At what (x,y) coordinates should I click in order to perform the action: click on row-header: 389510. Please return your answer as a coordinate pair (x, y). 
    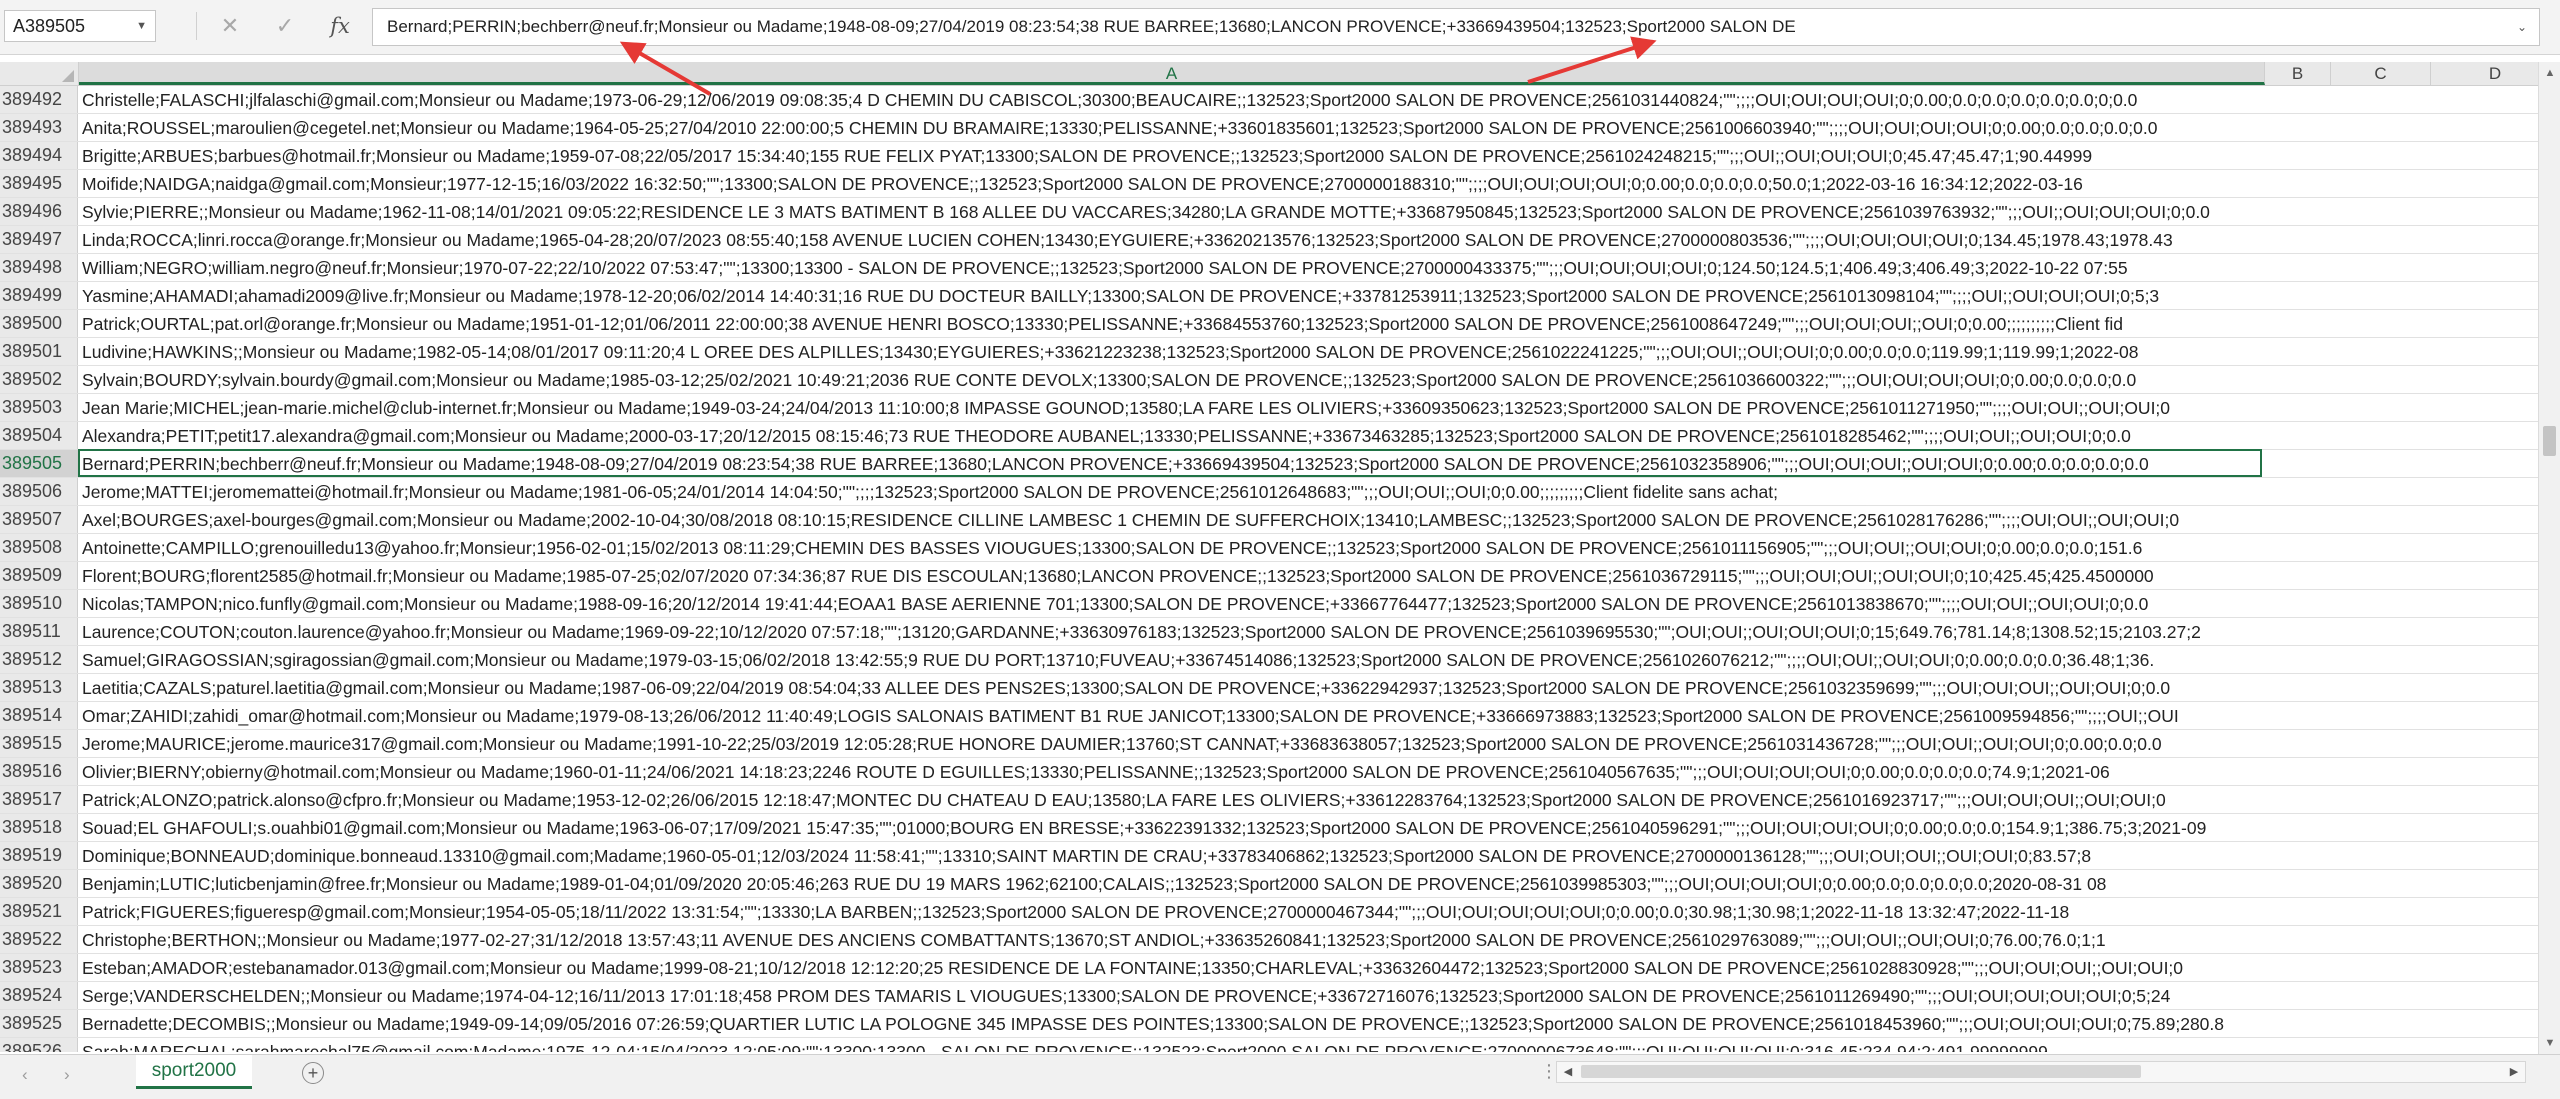
    Looking at the image, I should click on (39, 603).